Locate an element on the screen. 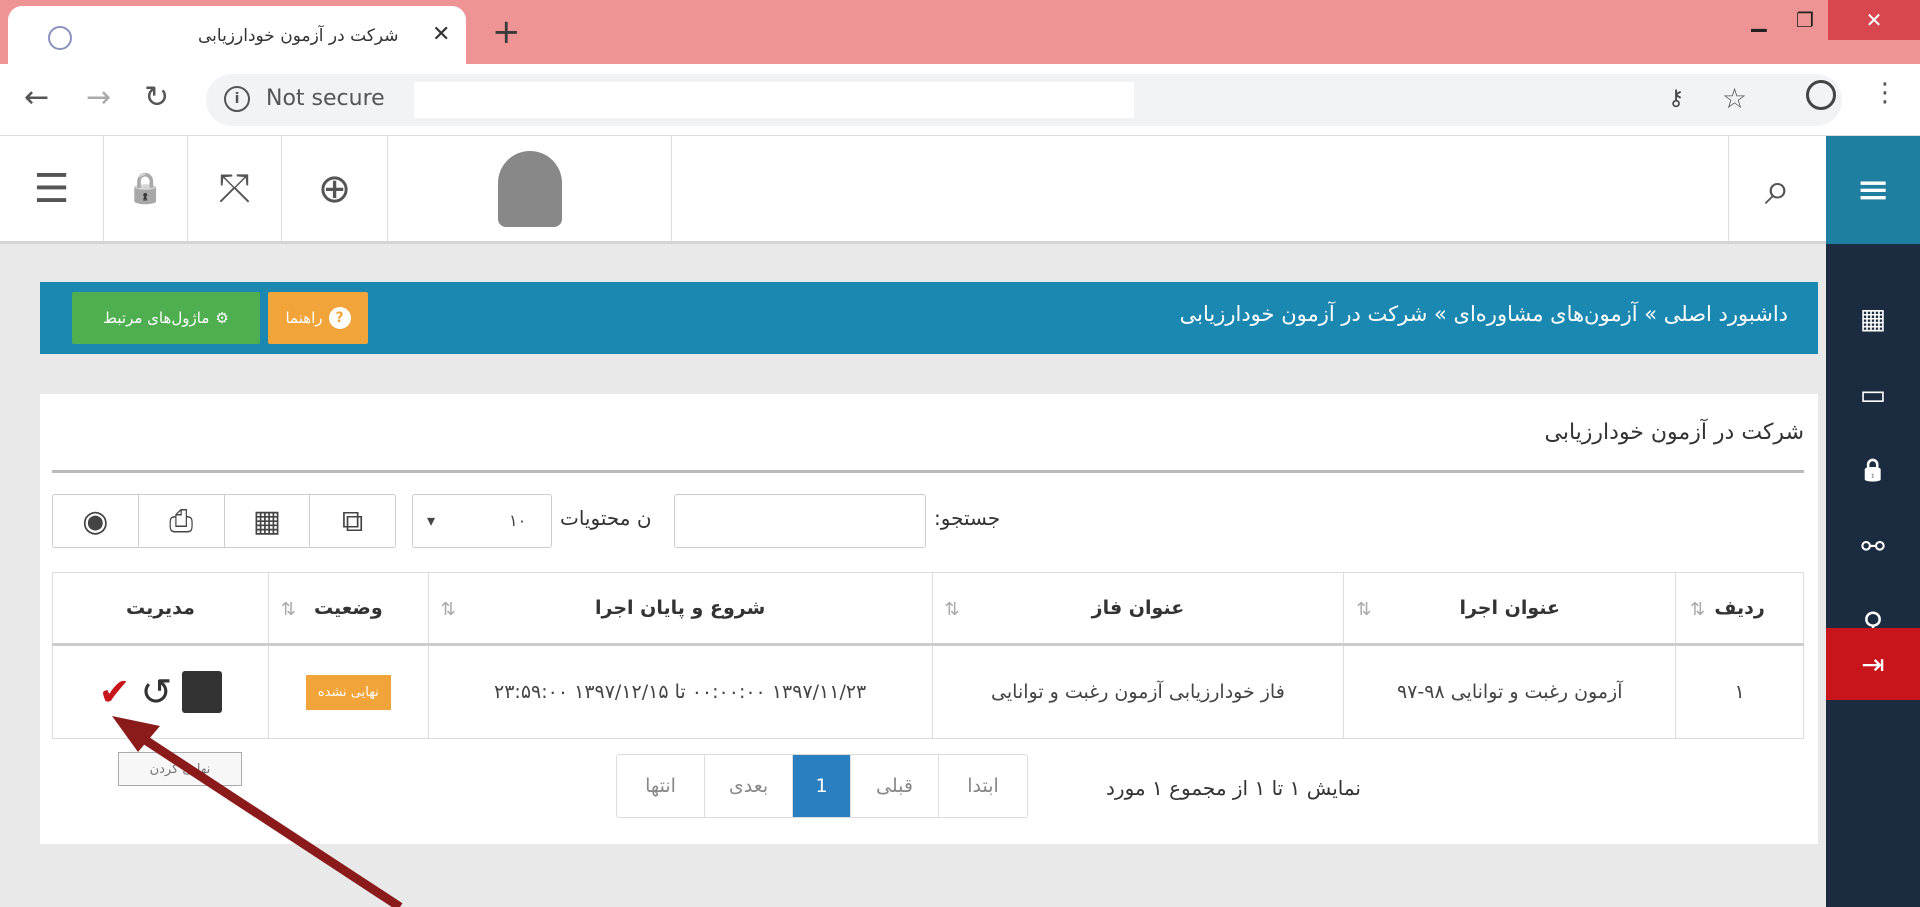  print-icon: ⎙ is located at coordinates (181, 521).